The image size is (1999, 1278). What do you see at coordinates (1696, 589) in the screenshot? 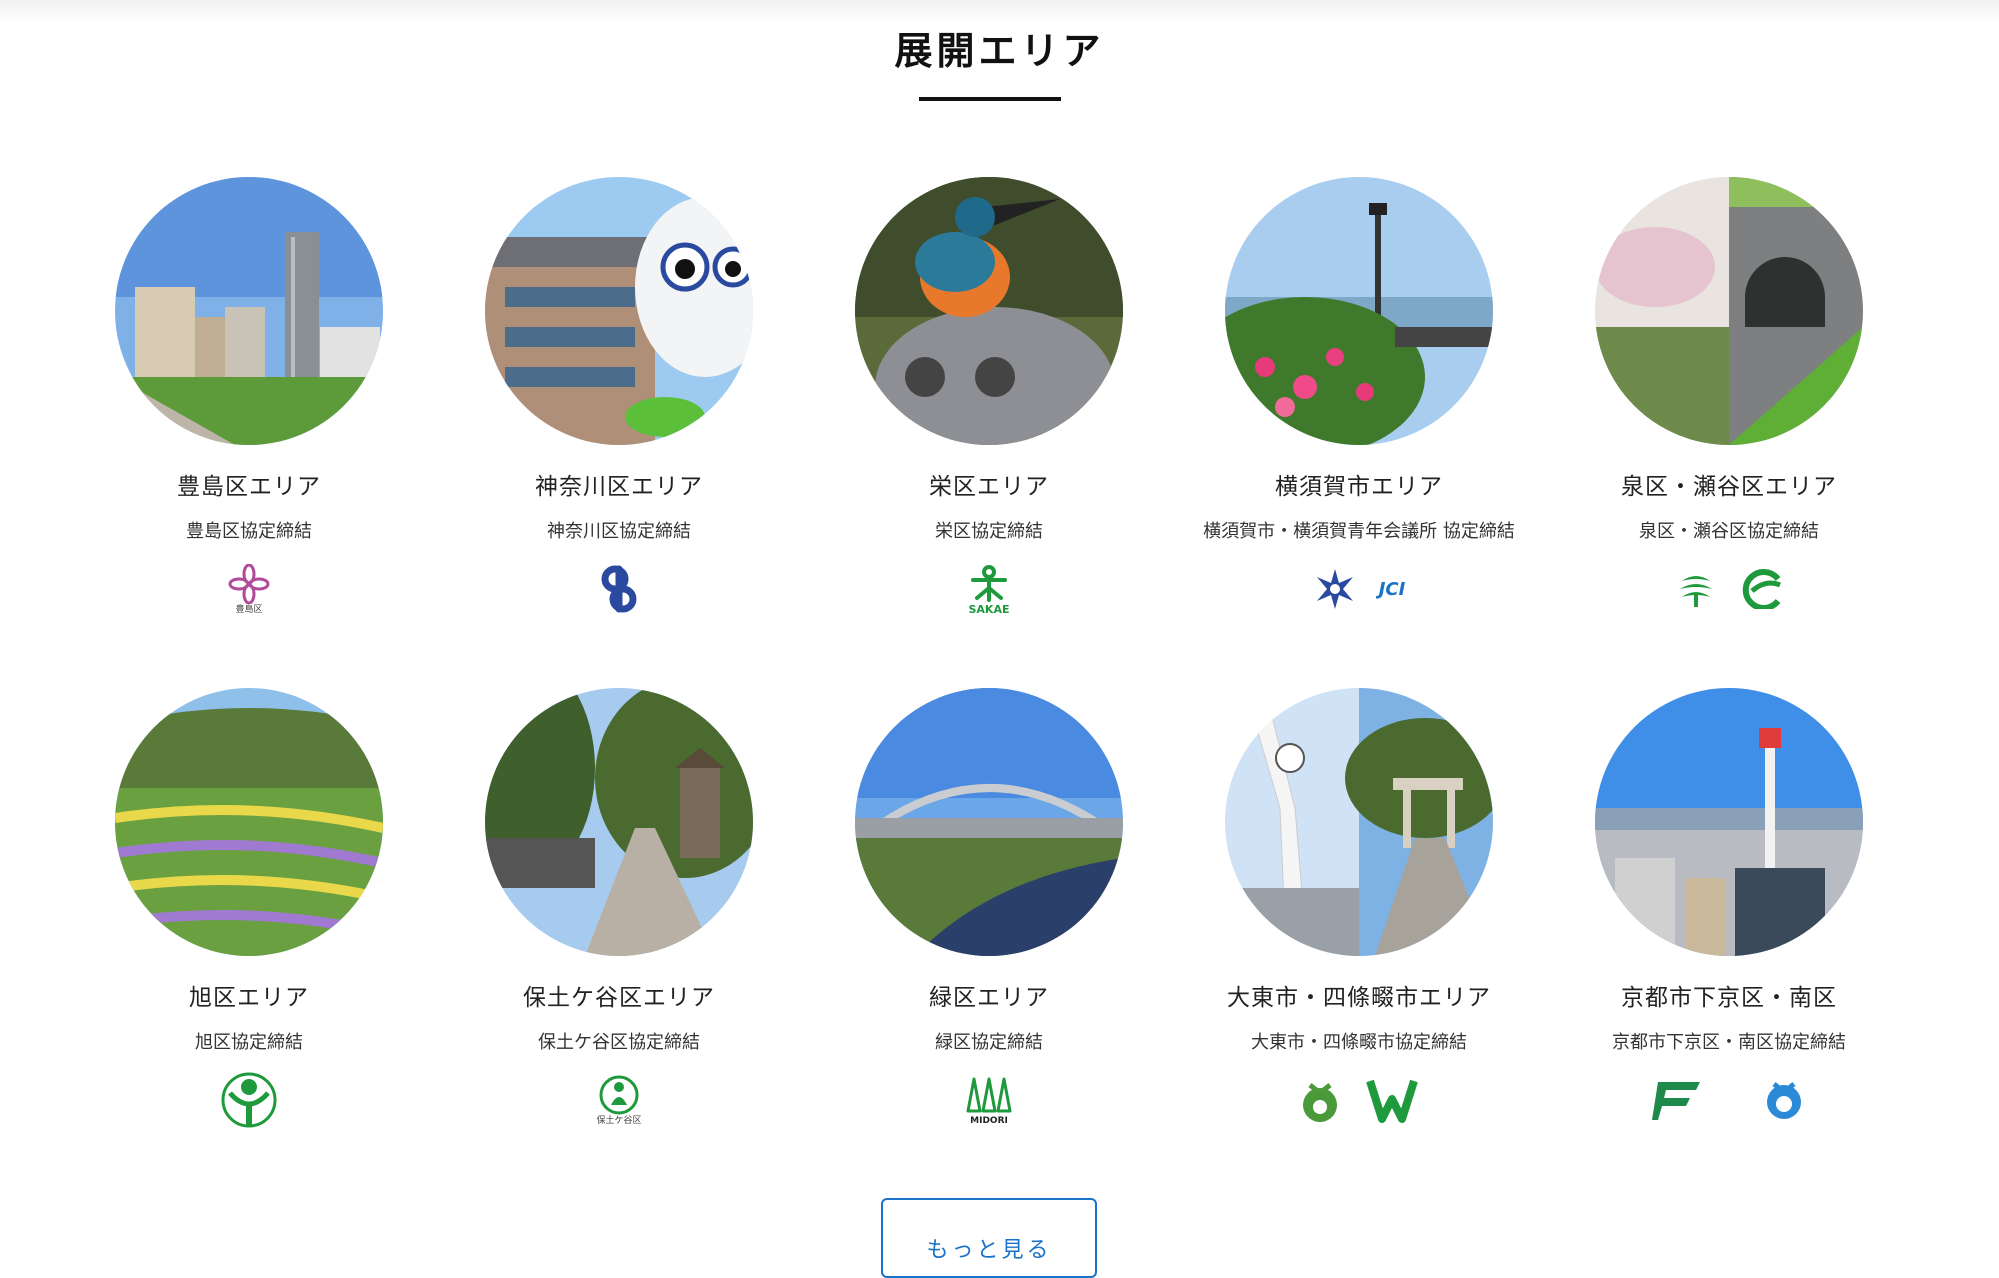
I see `izumi-logo-icon` at bounding box center [1696, 589].